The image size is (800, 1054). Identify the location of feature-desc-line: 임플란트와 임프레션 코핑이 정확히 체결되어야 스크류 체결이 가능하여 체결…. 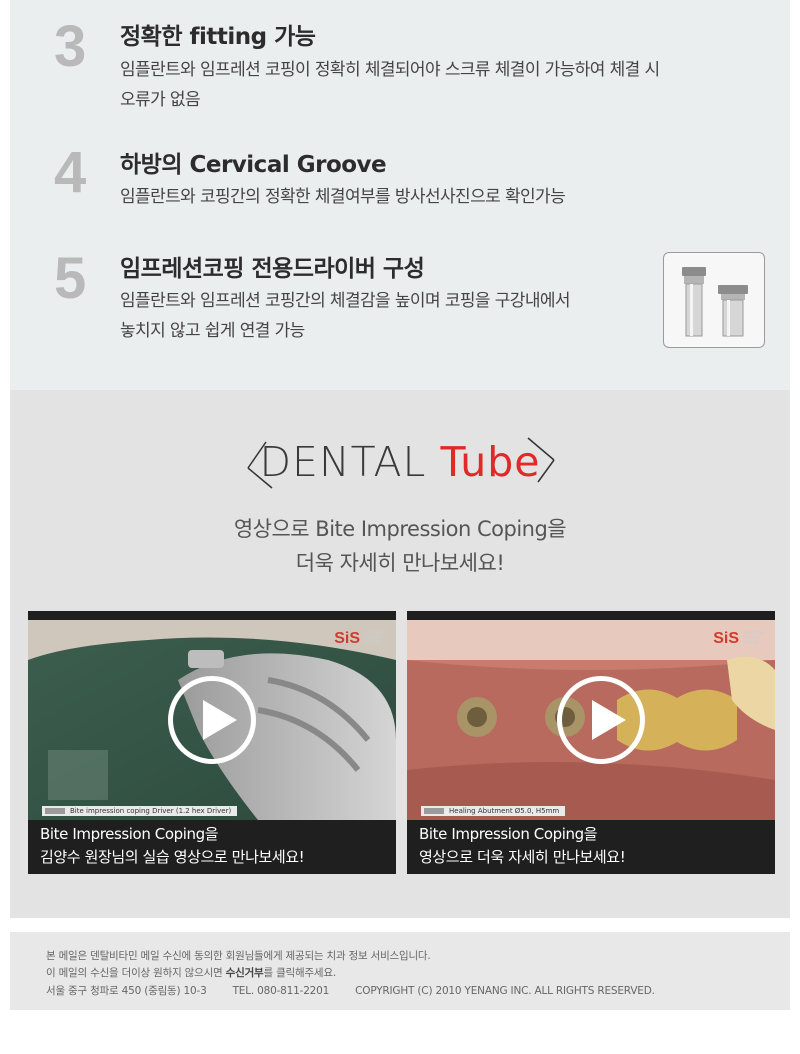
(390, 70).